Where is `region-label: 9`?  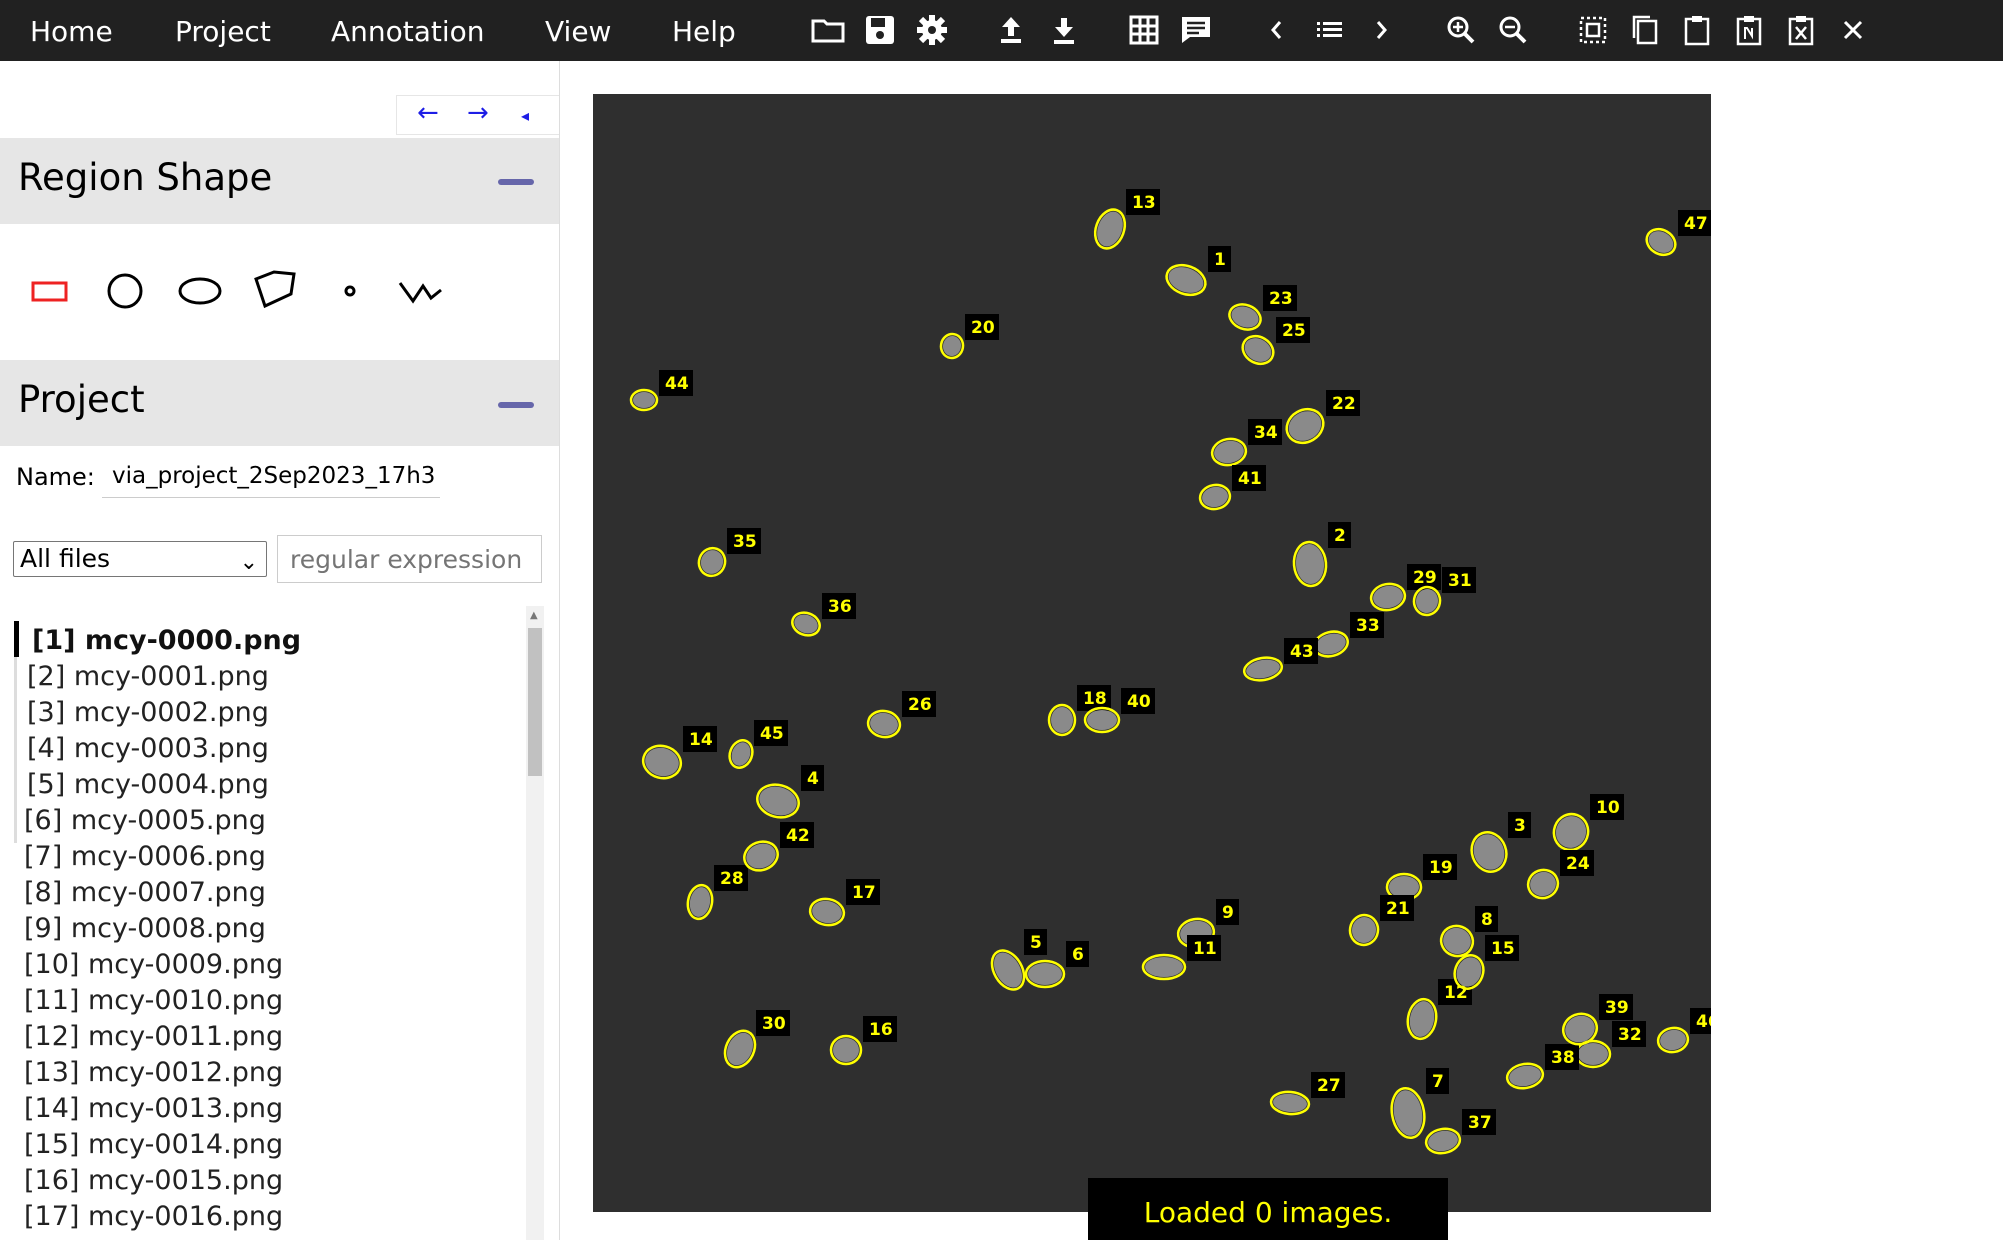 region-label: 9 is located at coordinates (1228, 913).